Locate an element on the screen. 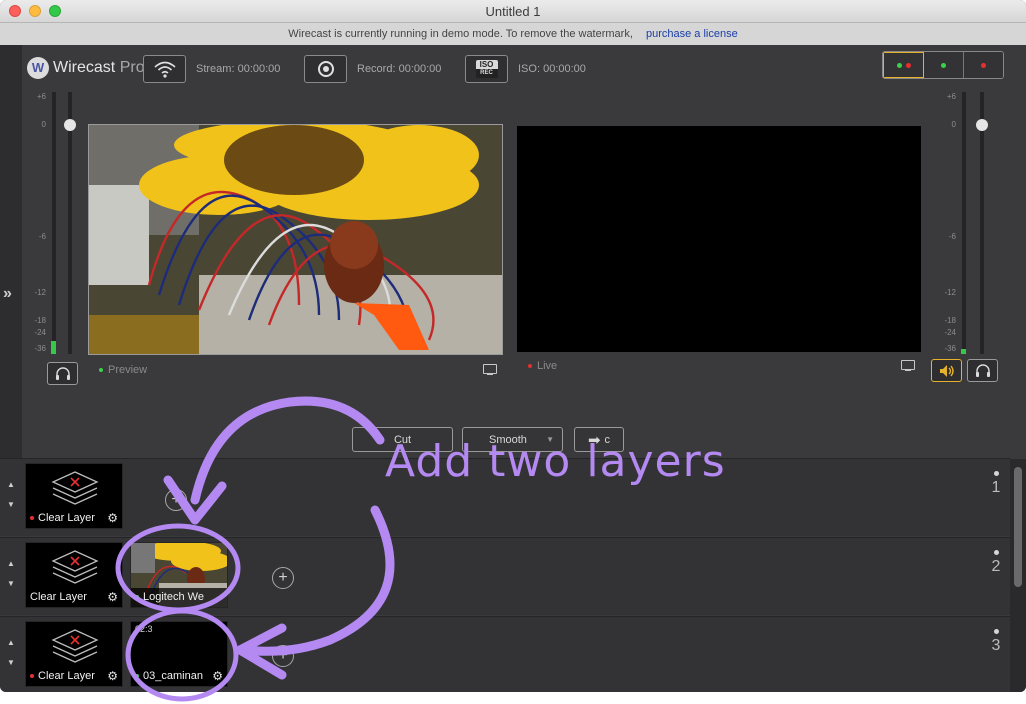  preview-label: Preview is located at coordinates (123, 370).